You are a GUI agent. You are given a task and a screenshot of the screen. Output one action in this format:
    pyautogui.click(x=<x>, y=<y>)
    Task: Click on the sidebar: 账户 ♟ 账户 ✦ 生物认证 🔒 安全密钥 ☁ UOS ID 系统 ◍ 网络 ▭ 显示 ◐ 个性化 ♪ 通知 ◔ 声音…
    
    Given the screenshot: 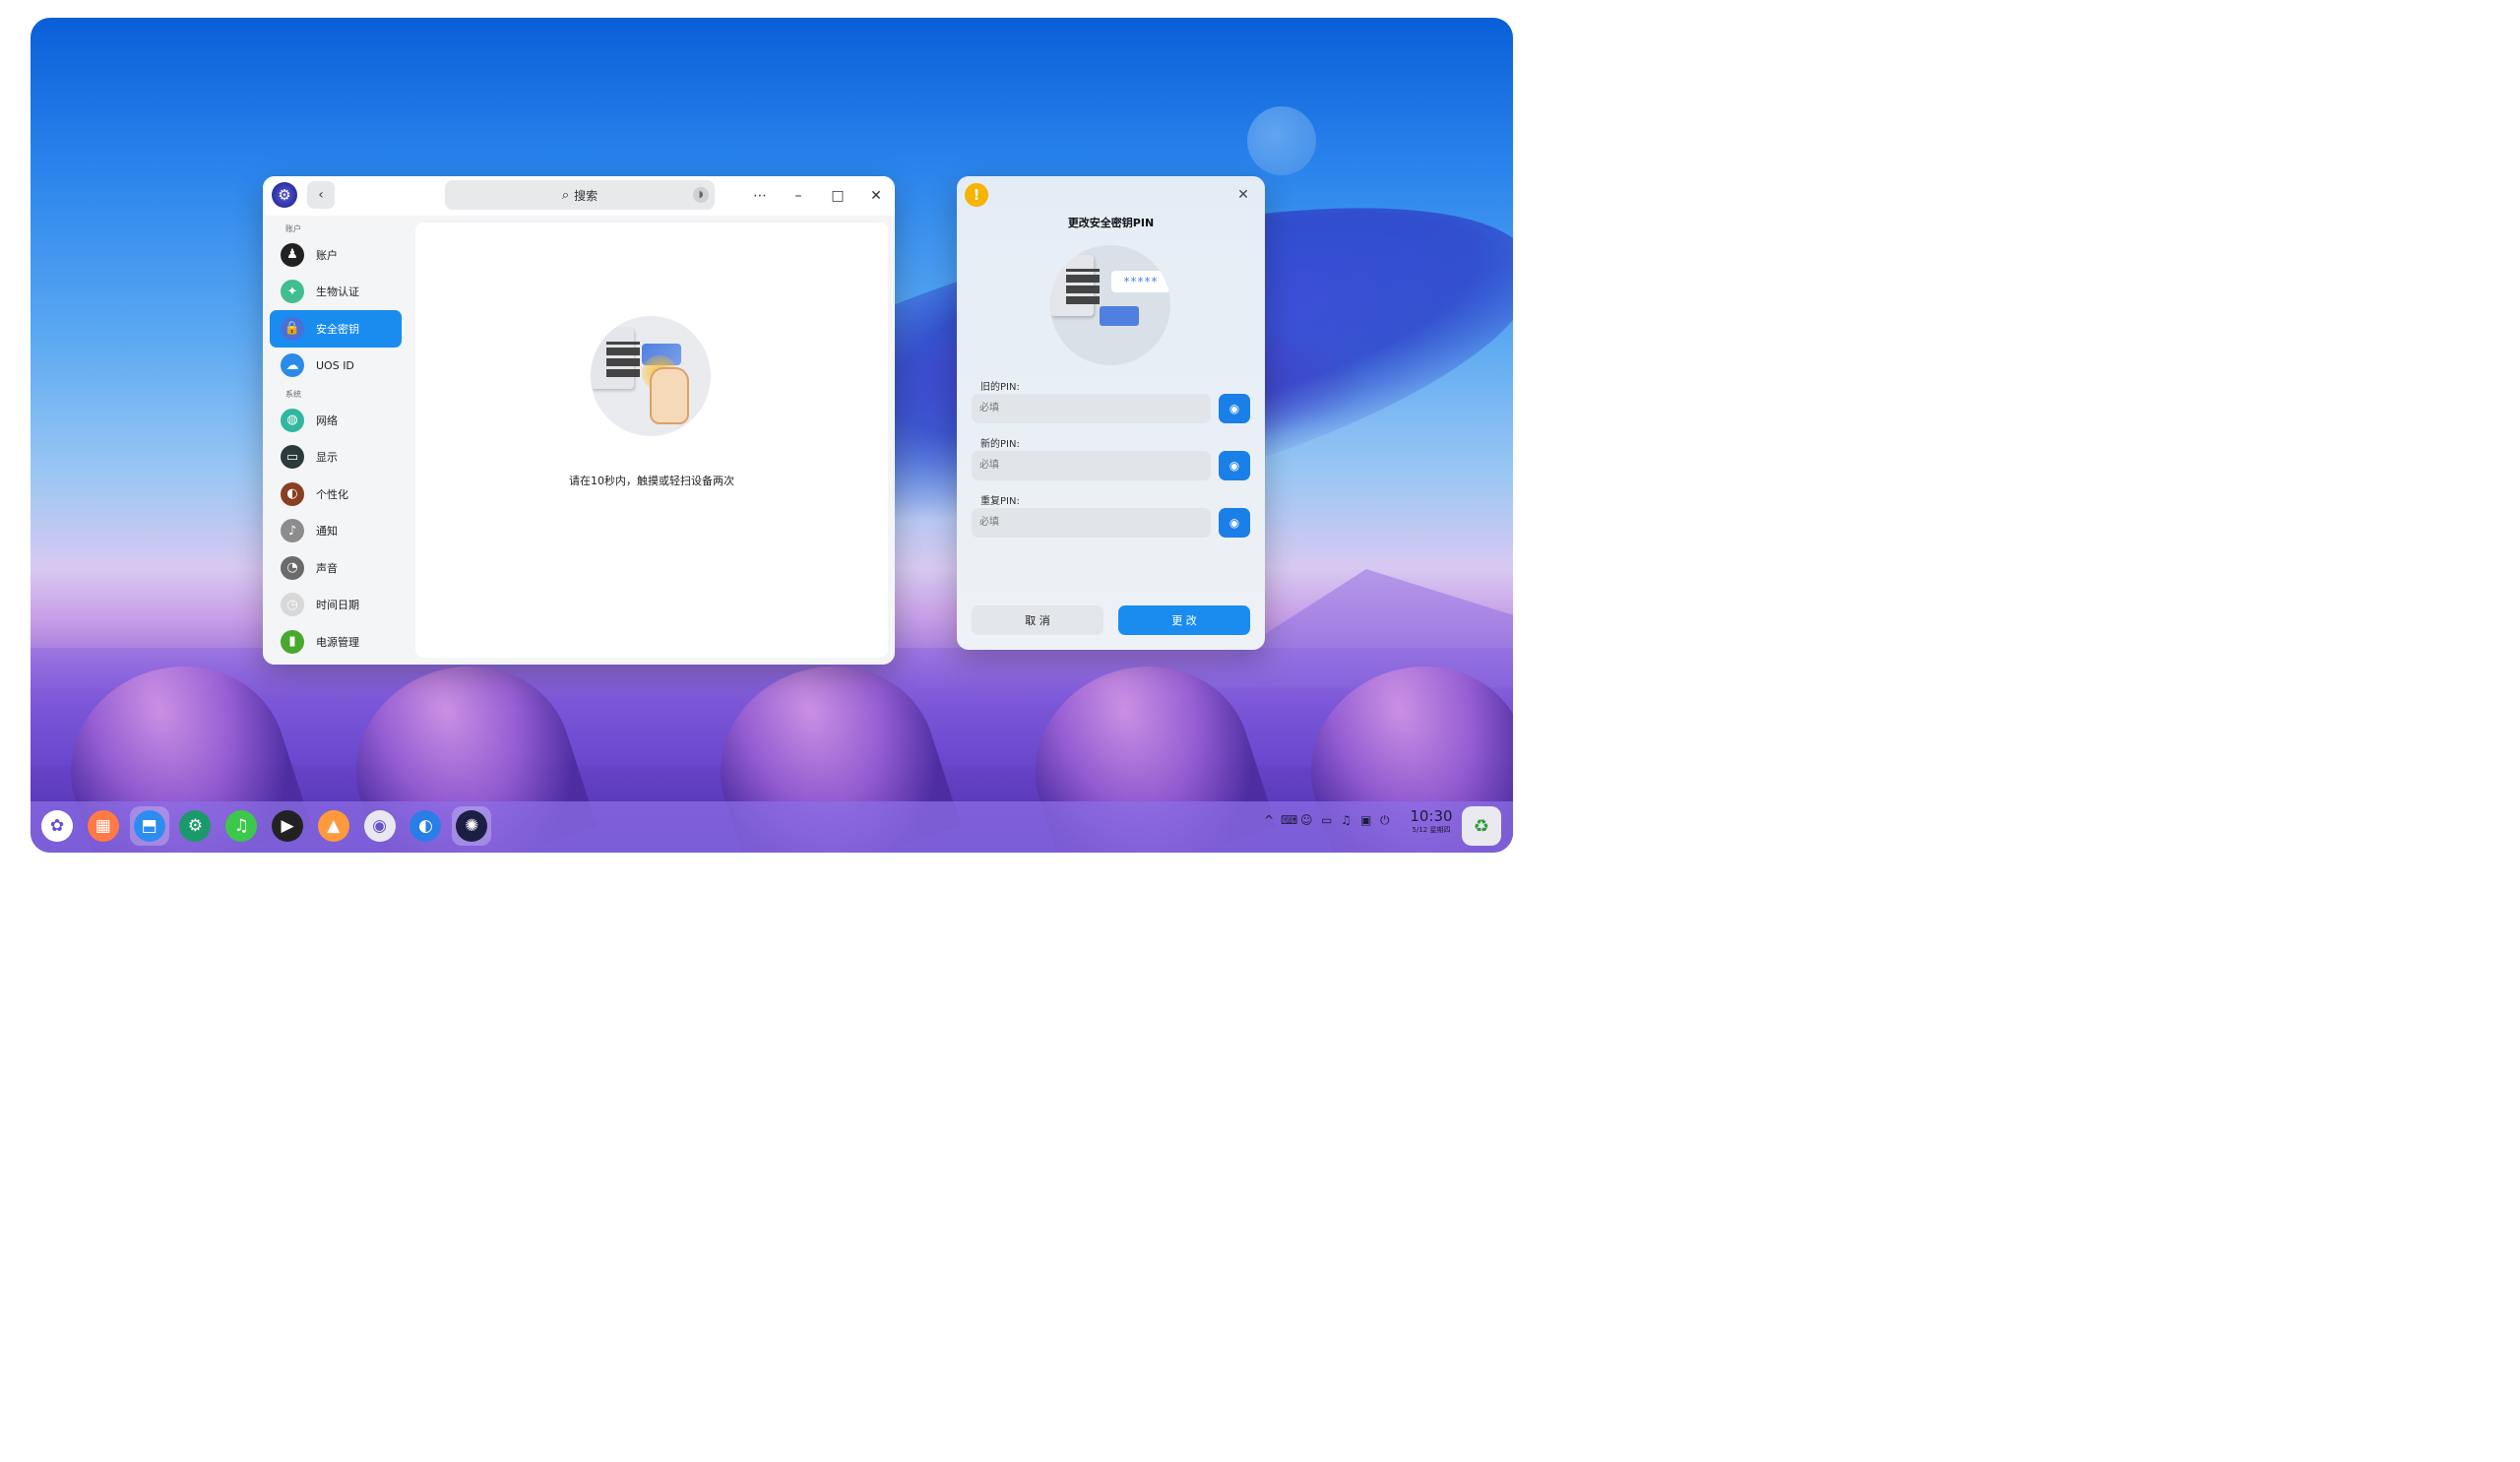 What is the action you would take?
    pyautogui.click(x=336, y=440)
    